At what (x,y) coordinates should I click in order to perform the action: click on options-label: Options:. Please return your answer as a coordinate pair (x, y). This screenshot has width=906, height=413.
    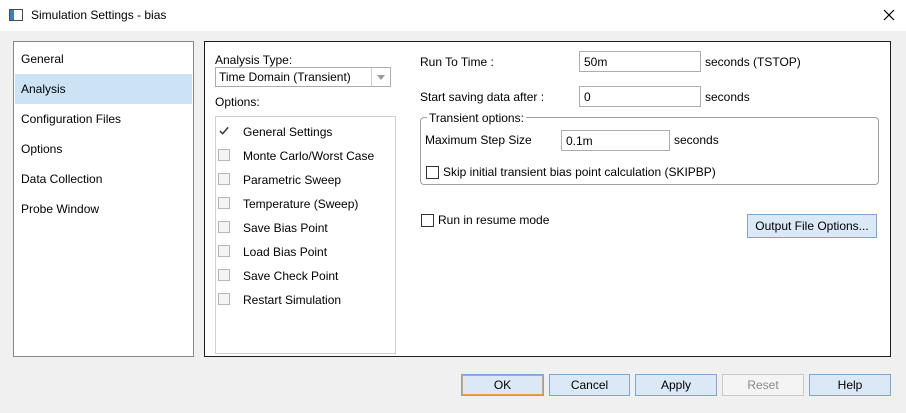
    Looking at the image, I should click on (237, 102).